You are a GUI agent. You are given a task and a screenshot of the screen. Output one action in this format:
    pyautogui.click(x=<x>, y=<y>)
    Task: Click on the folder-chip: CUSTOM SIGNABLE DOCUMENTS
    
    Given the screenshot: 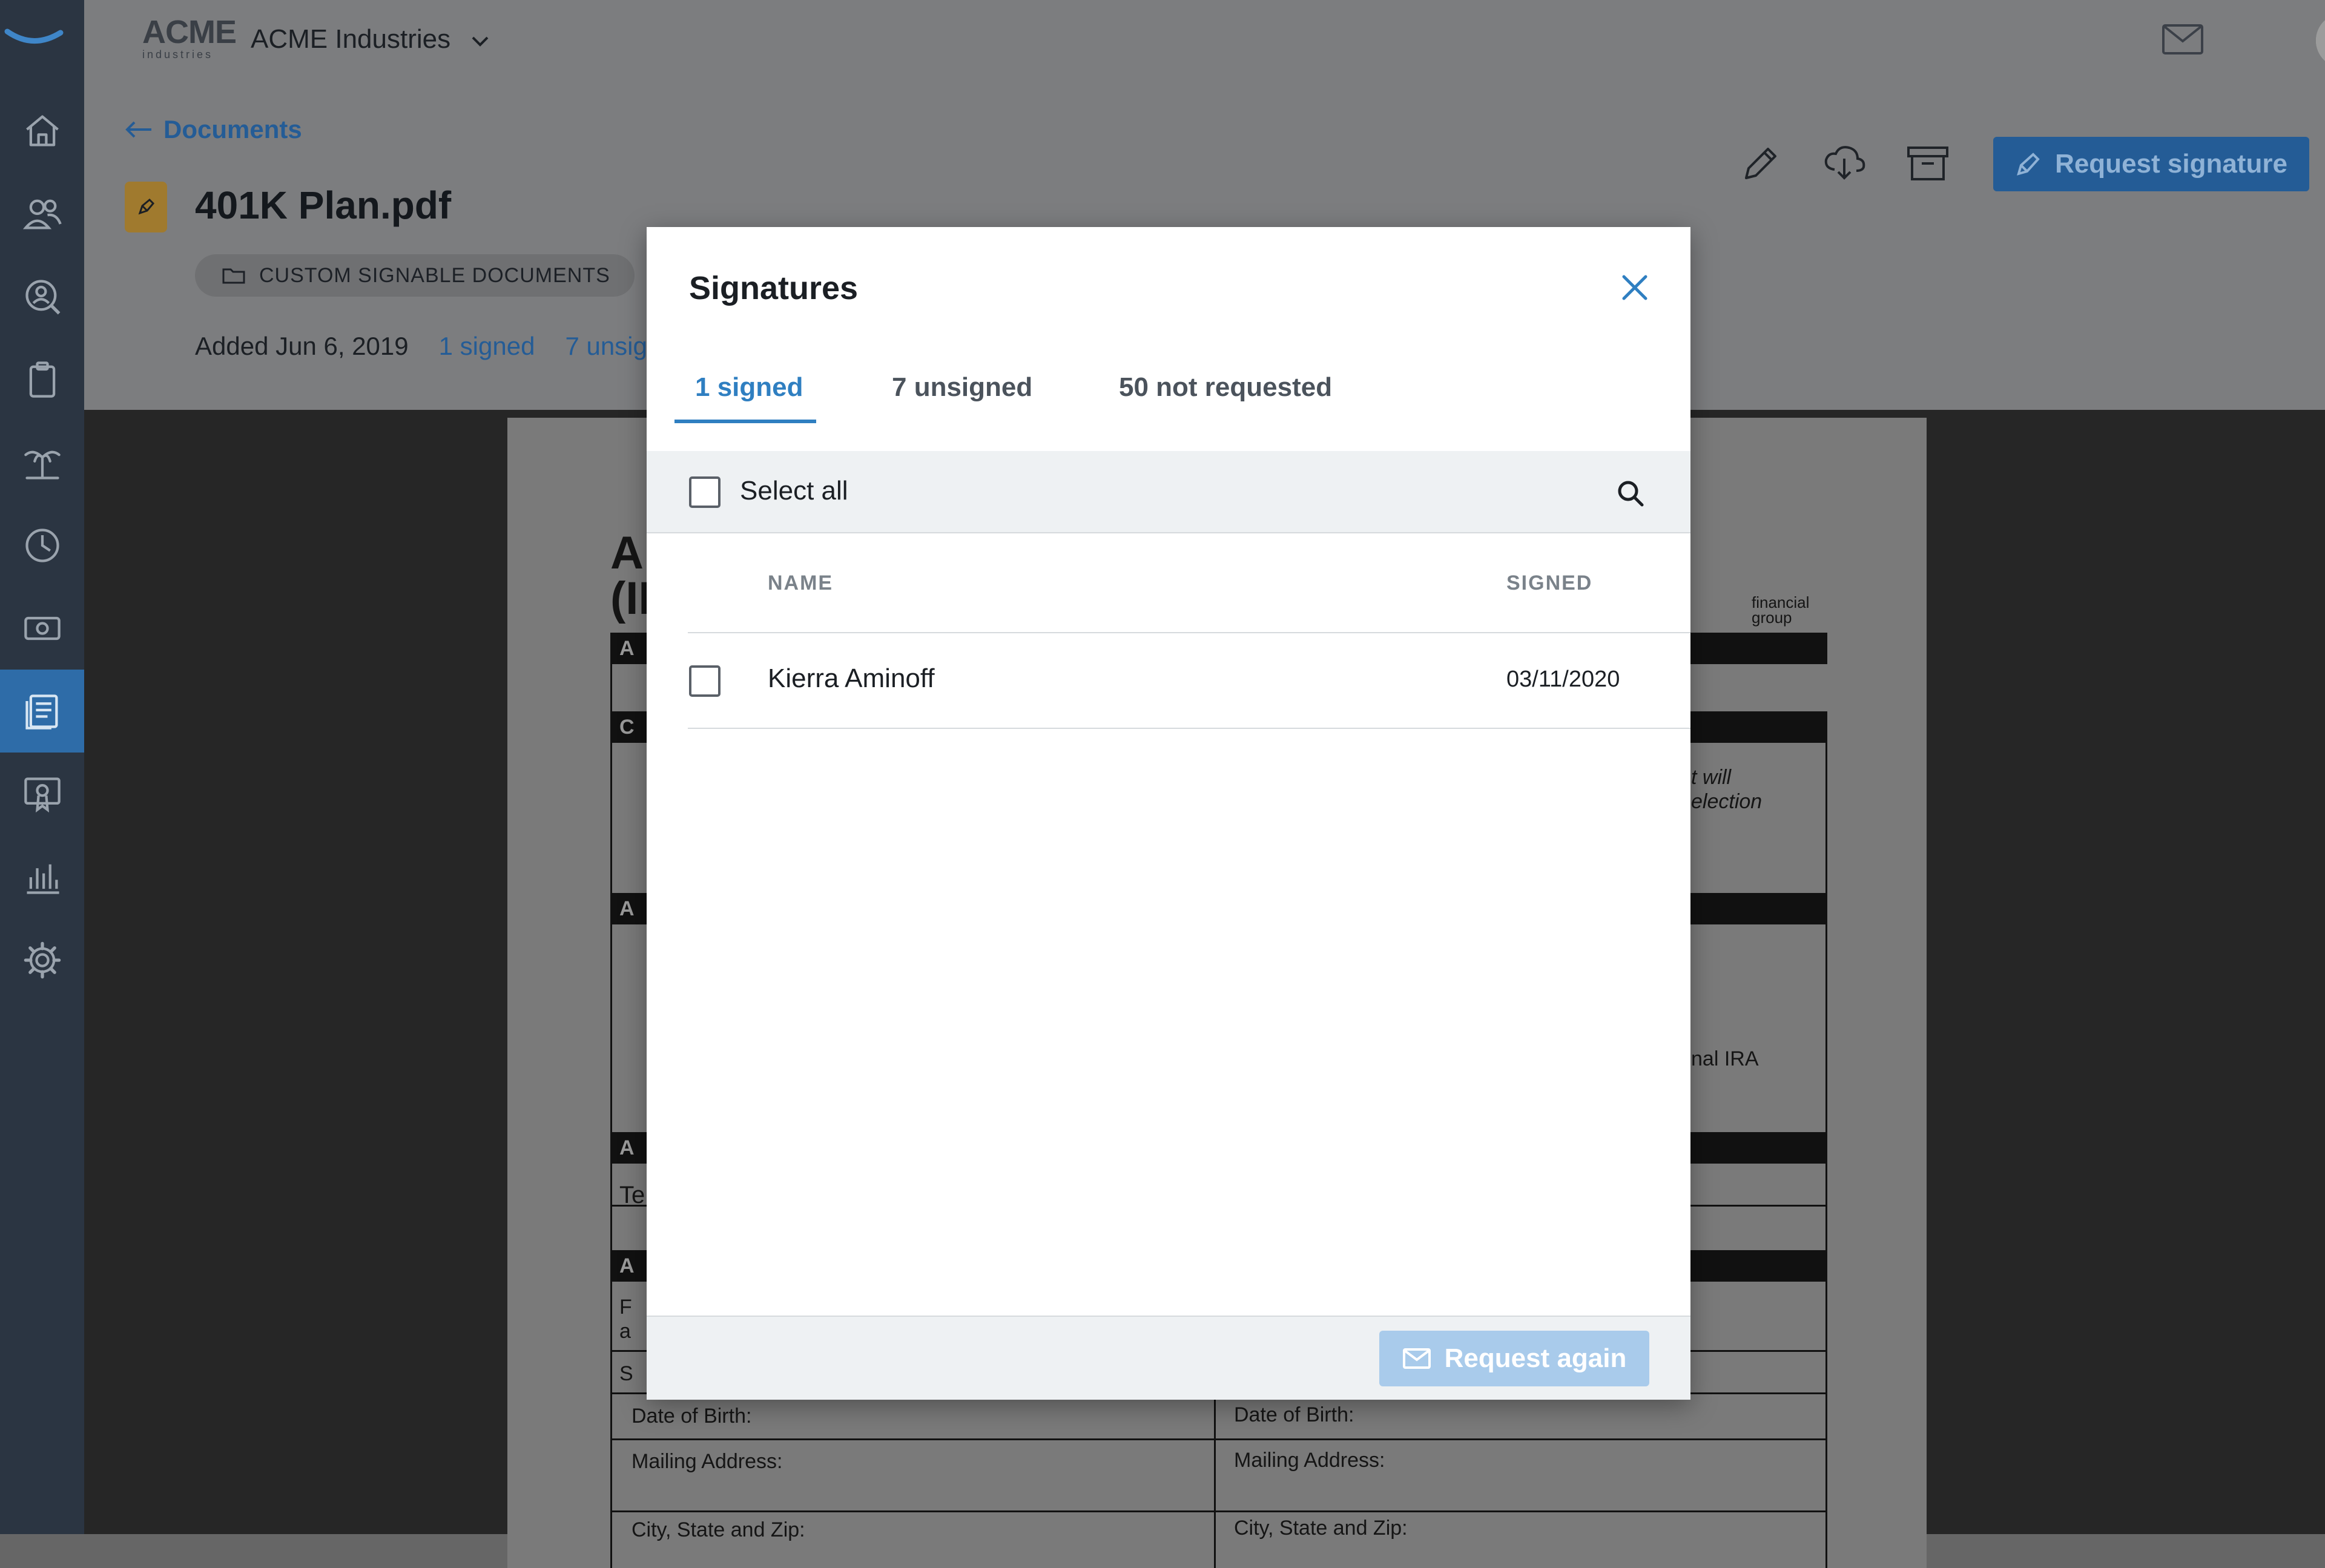 What is the action you would take?
    pyautogui.click(x=415, y=275)
    